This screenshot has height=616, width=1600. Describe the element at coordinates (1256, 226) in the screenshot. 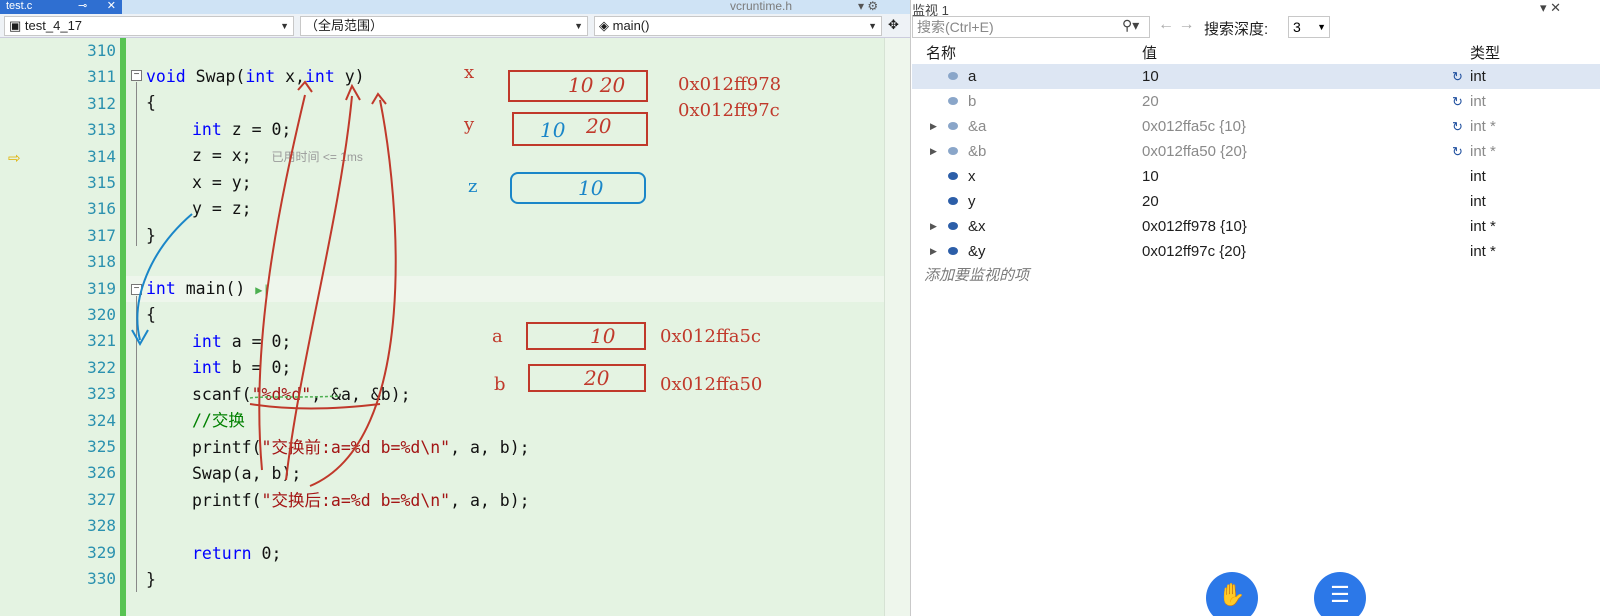

I see `watch-row: ▶ &x 0x012ff978 {10} int *` at that location.